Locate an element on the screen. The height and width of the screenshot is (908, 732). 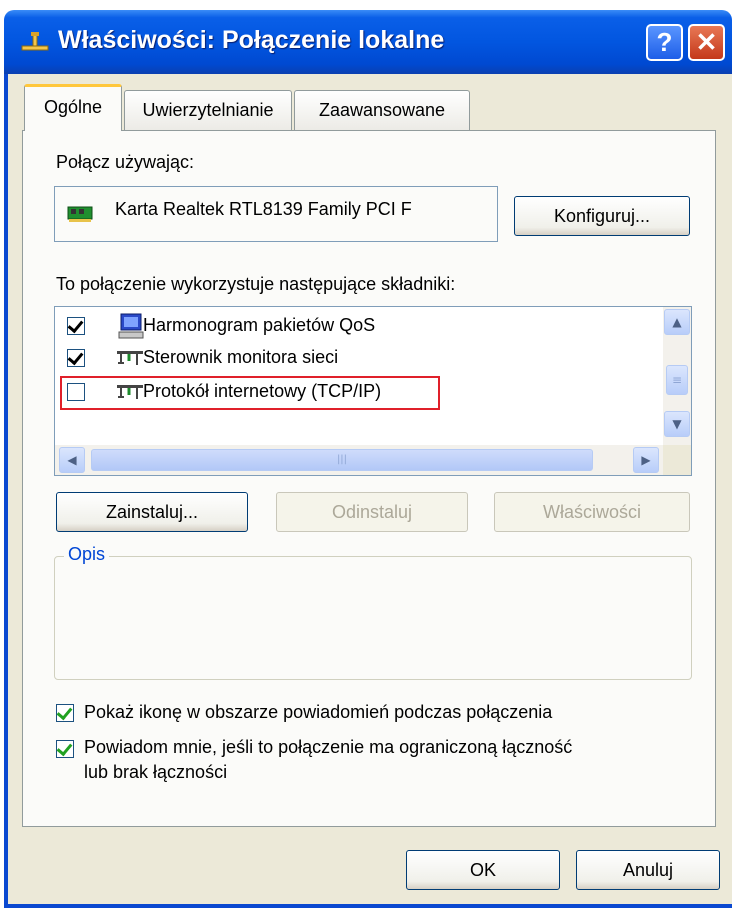
chevron-right-icon: ▶ is located at coordinates (646, 460).